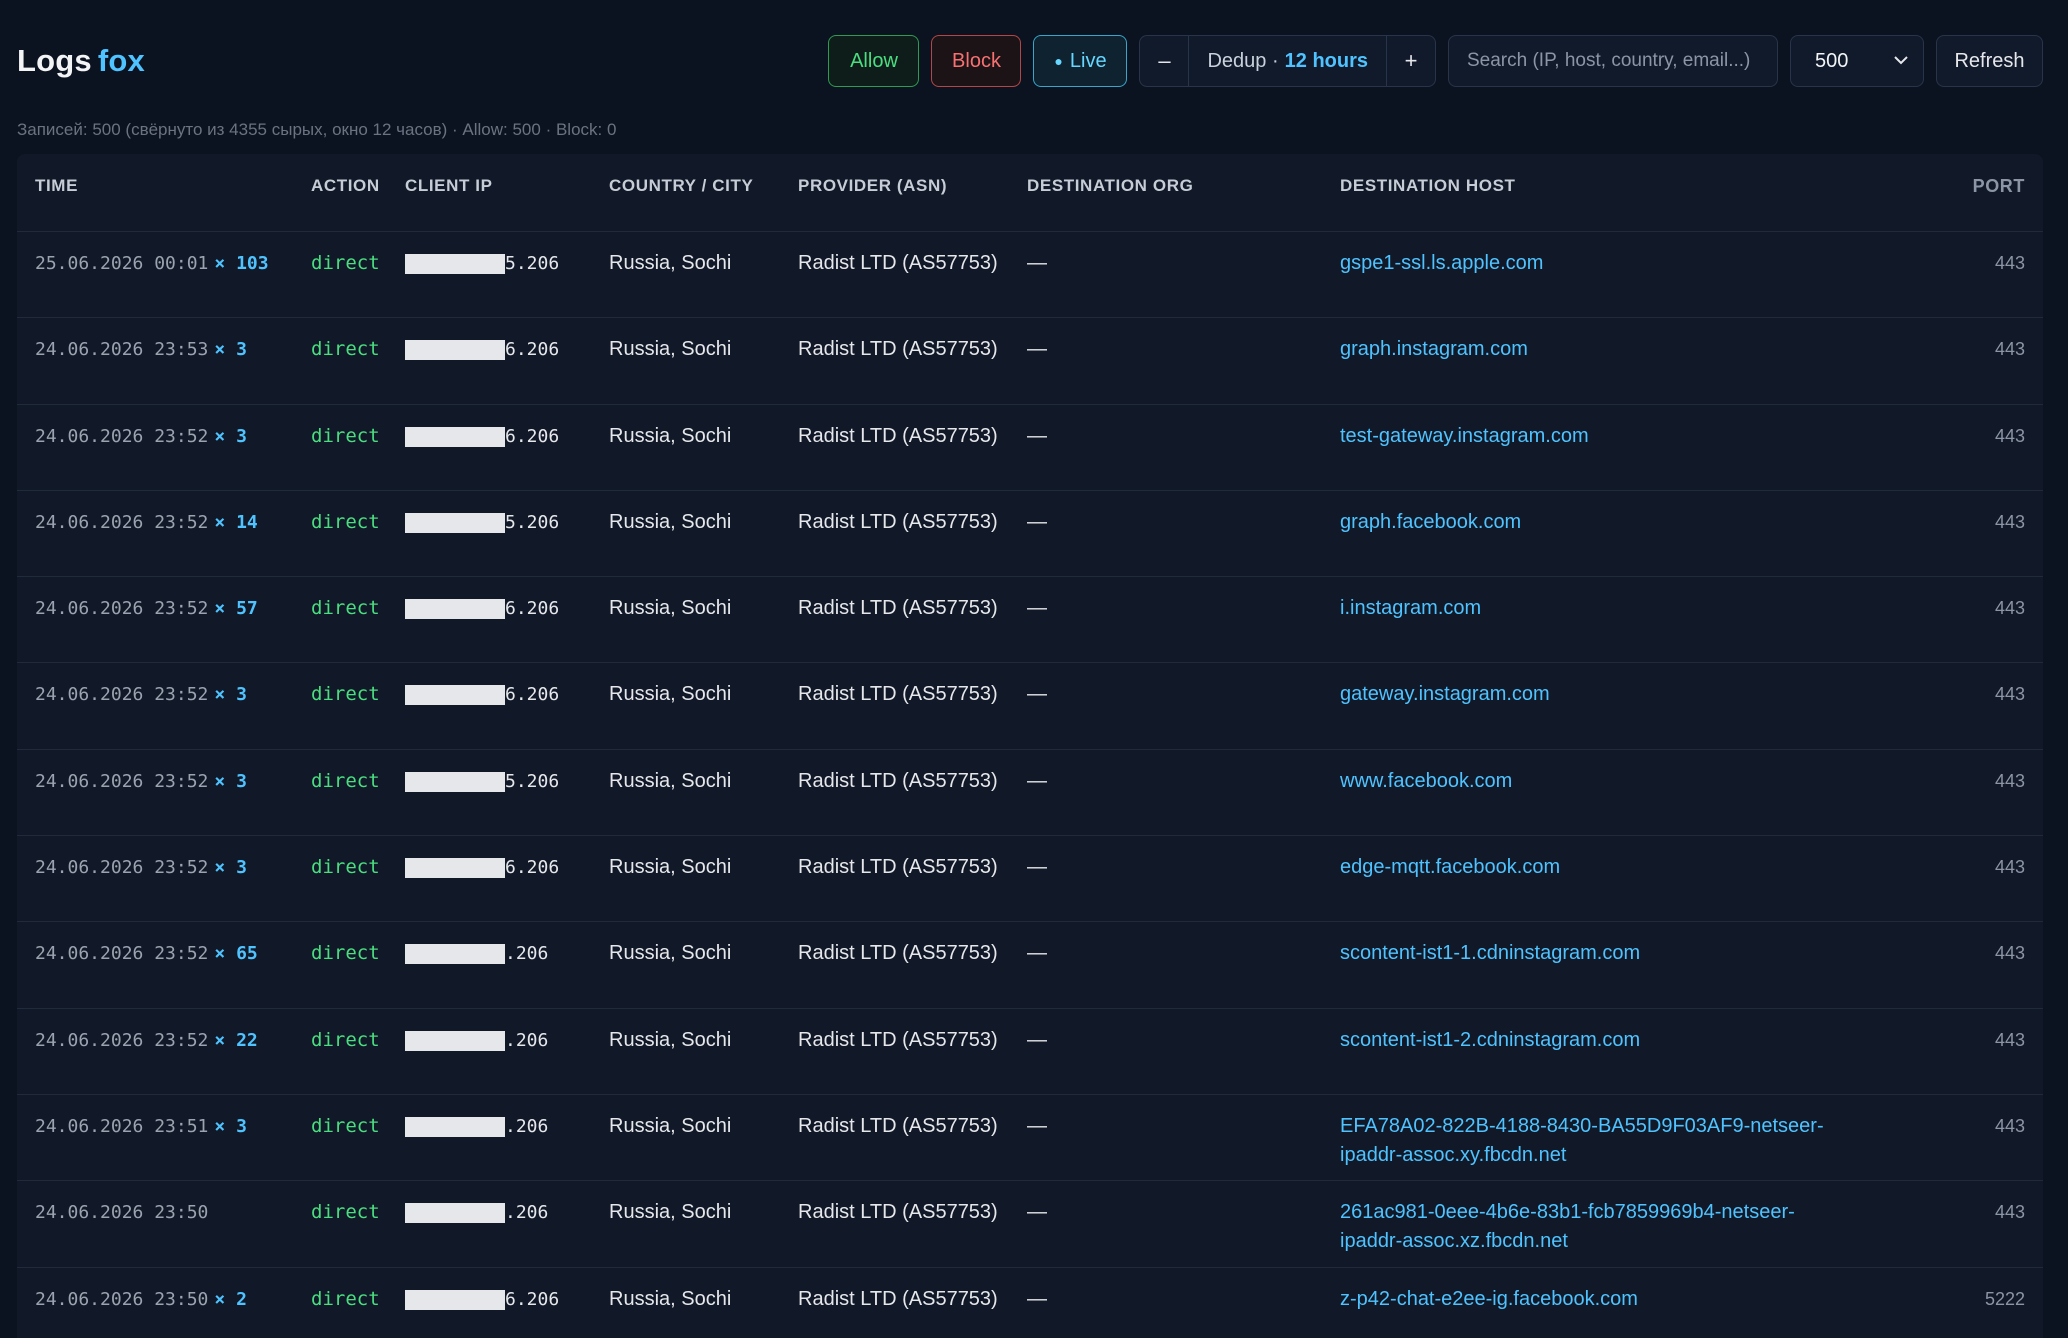  Describe the element at coordinates (1591, 274) in the screenshot. I see `destination-host-link: gspe1-ssl.ls.apple.com` at that location.